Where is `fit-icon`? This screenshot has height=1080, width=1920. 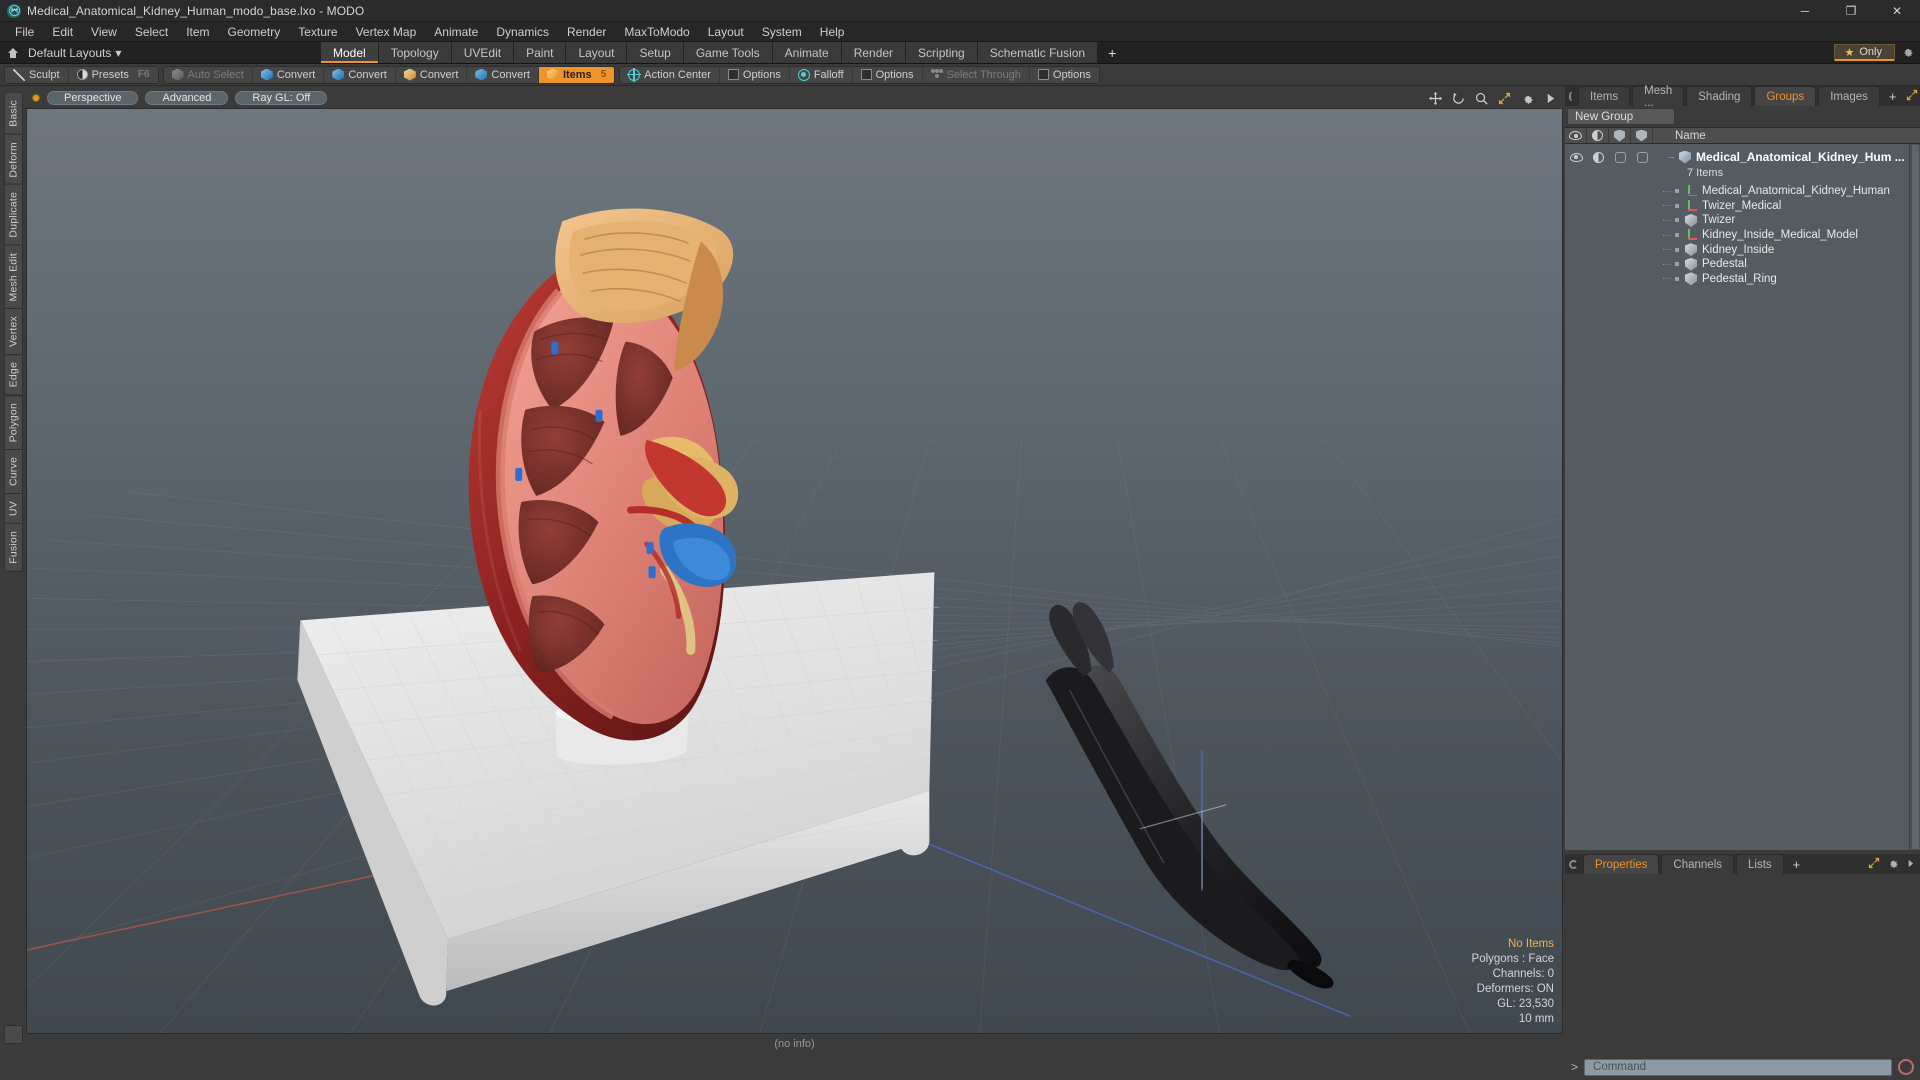
fit-icon is located at coordinates (1504, 98).